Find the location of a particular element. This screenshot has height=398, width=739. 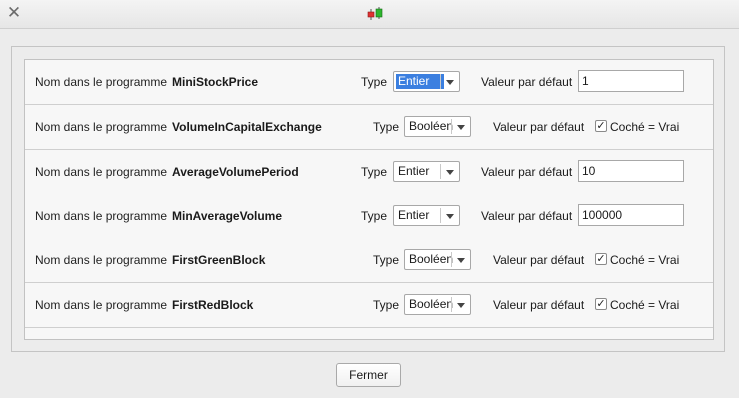

candlestick-chart-icon is located at coordinates (375, 13).